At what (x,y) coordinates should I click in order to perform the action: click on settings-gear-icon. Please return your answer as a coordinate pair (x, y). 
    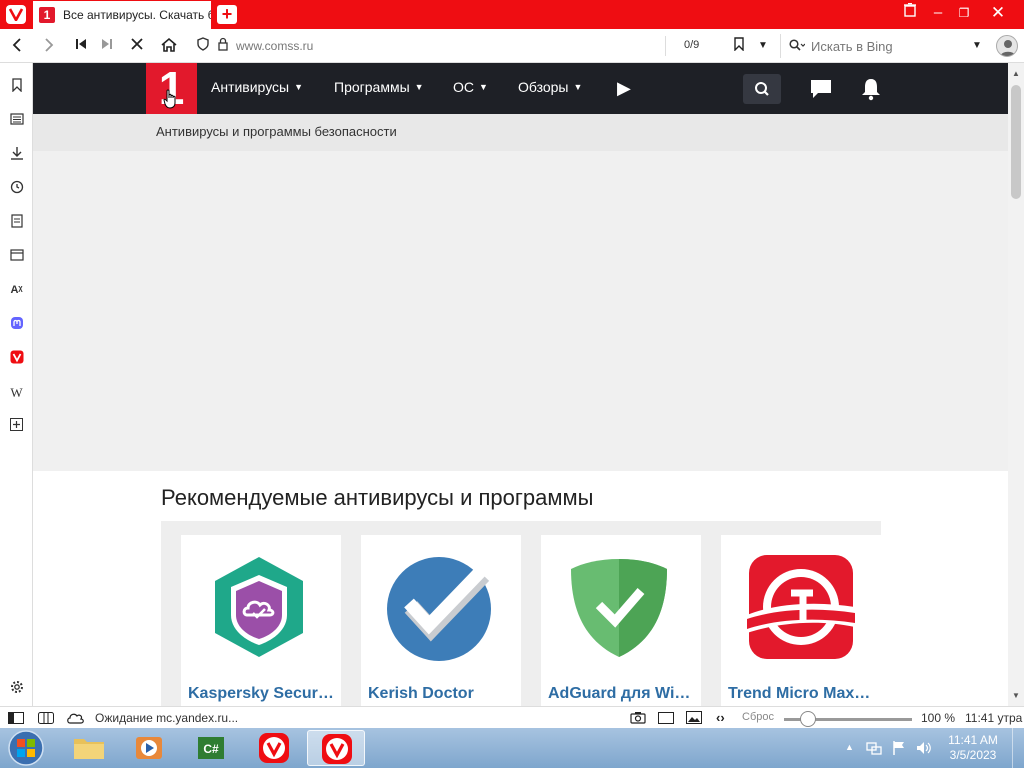
    Looking at the image, I should click on (16, 688).